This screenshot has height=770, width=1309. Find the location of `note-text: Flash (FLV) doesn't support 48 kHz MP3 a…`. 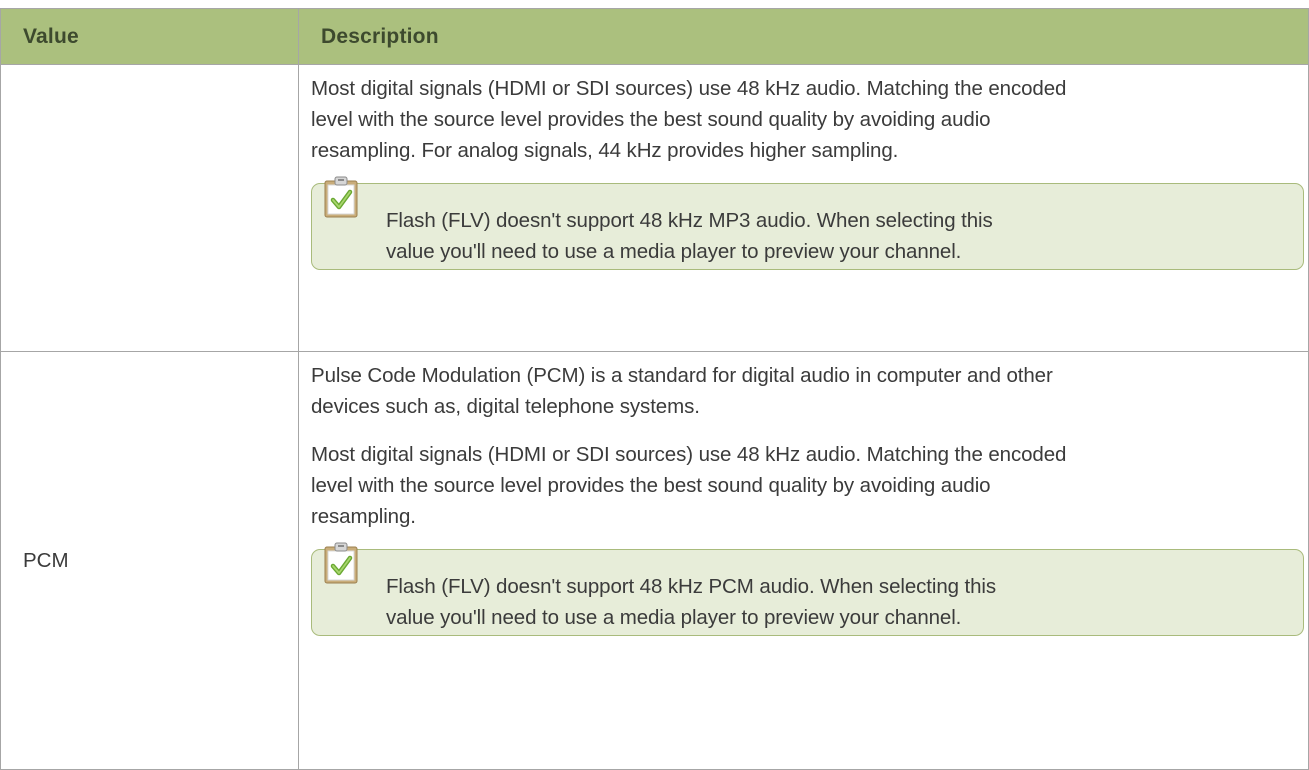

note-text: Flash (FLV) doesn't support 48 kHz MP3 a… is located at coordinates (844, 236).